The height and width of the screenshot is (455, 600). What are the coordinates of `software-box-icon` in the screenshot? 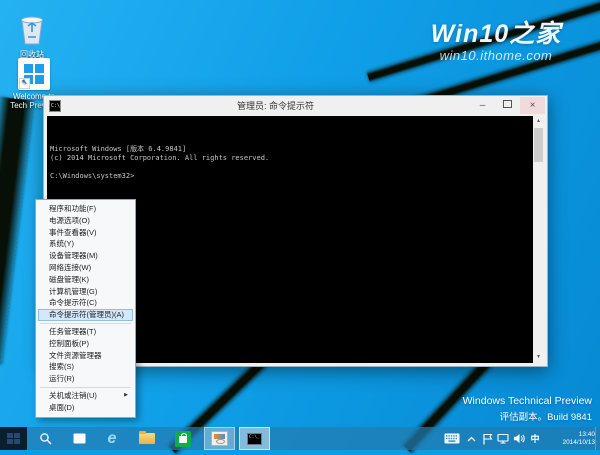 It's located at (219, 438).